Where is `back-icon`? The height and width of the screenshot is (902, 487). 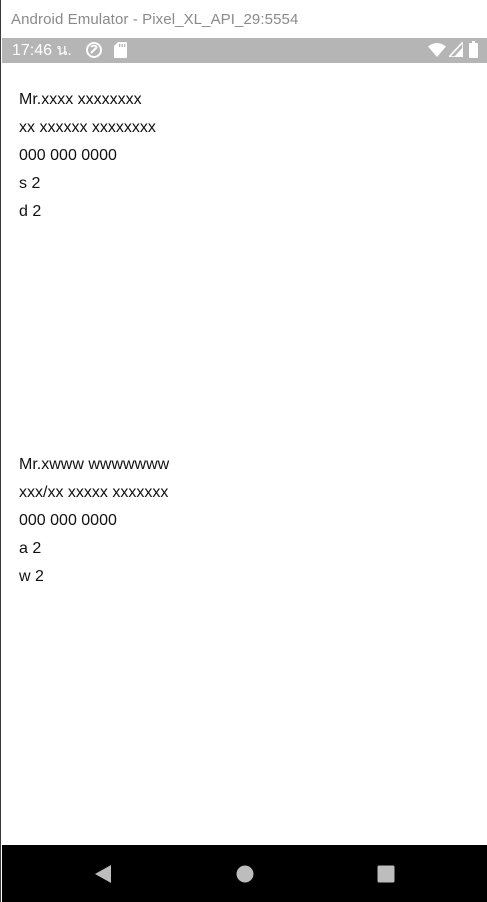 back-icon is located at coordinates (103, 874).